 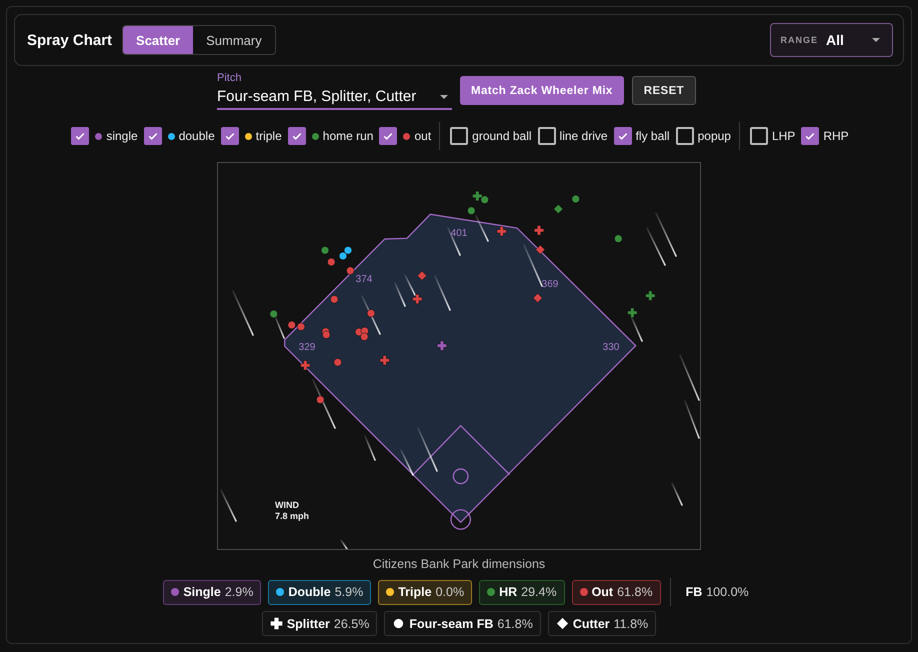 I want to click on diamond-icon, so click(x=562, y=623).